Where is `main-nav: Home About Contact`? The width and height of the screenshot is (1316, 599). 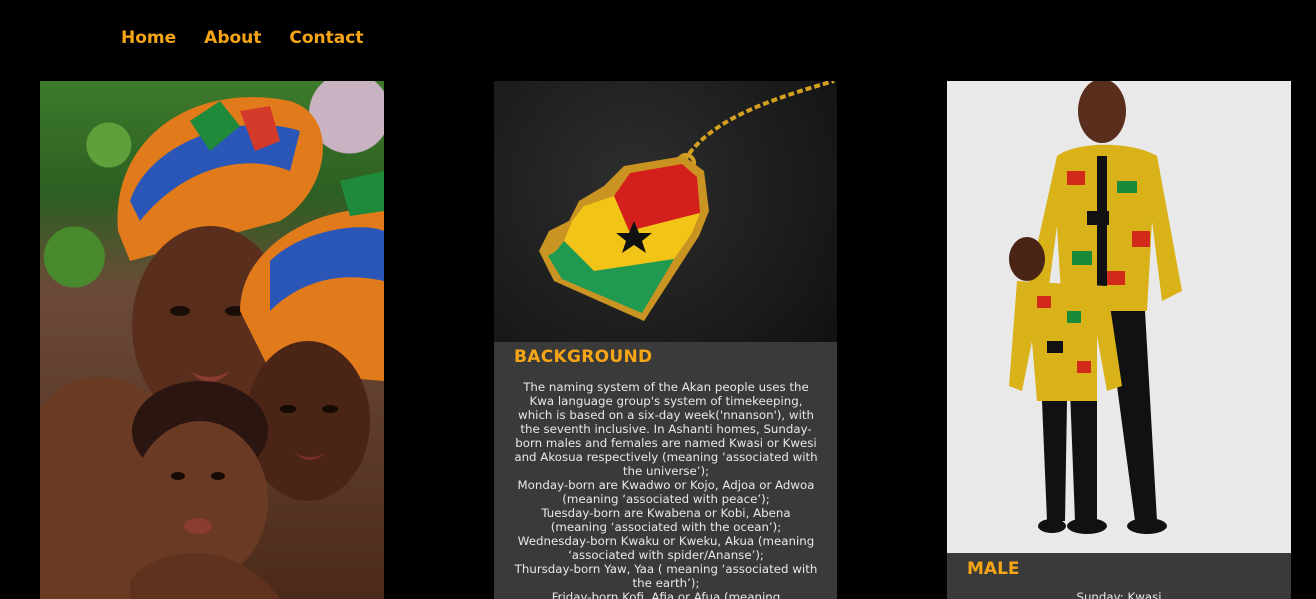
main-nav: Home About Contact is located at coordinates (242, 38).